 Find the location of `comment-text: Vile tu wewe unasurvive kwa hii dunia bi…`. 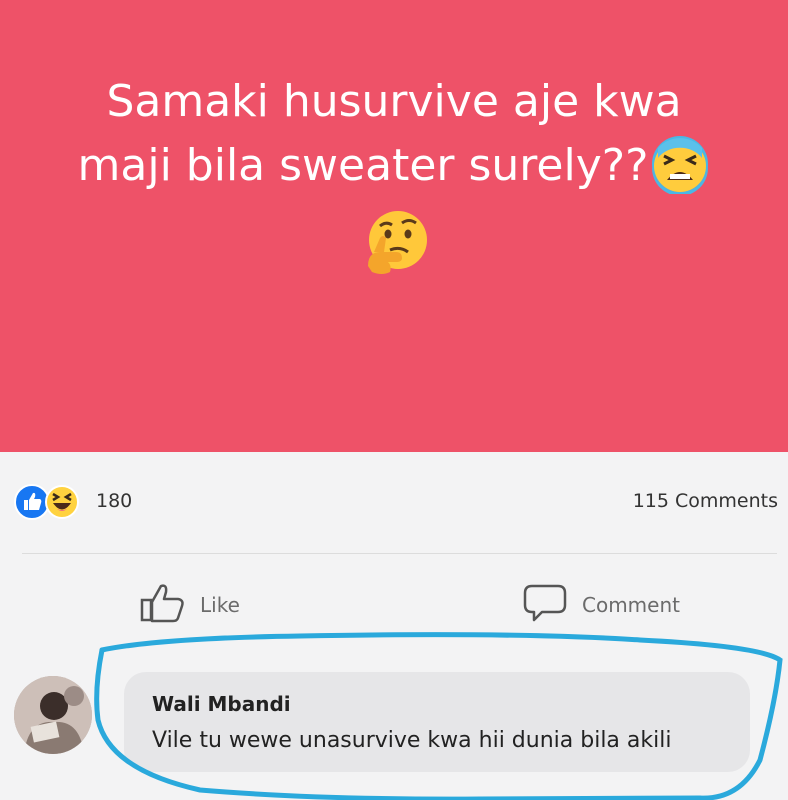

comment-text: Vile tu wewe unasurvive kwa hii dunia bi… is located at coordinates (412, 740).